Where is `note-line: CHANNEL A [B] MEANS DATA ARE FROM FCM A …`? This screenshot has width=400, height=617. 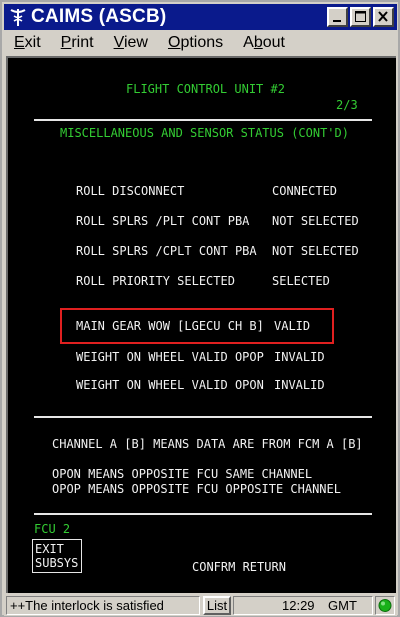
note-line: CHANNEL A [B] MEANS DATA ARE FROM FCM A … is located at coordinates (207, 444).